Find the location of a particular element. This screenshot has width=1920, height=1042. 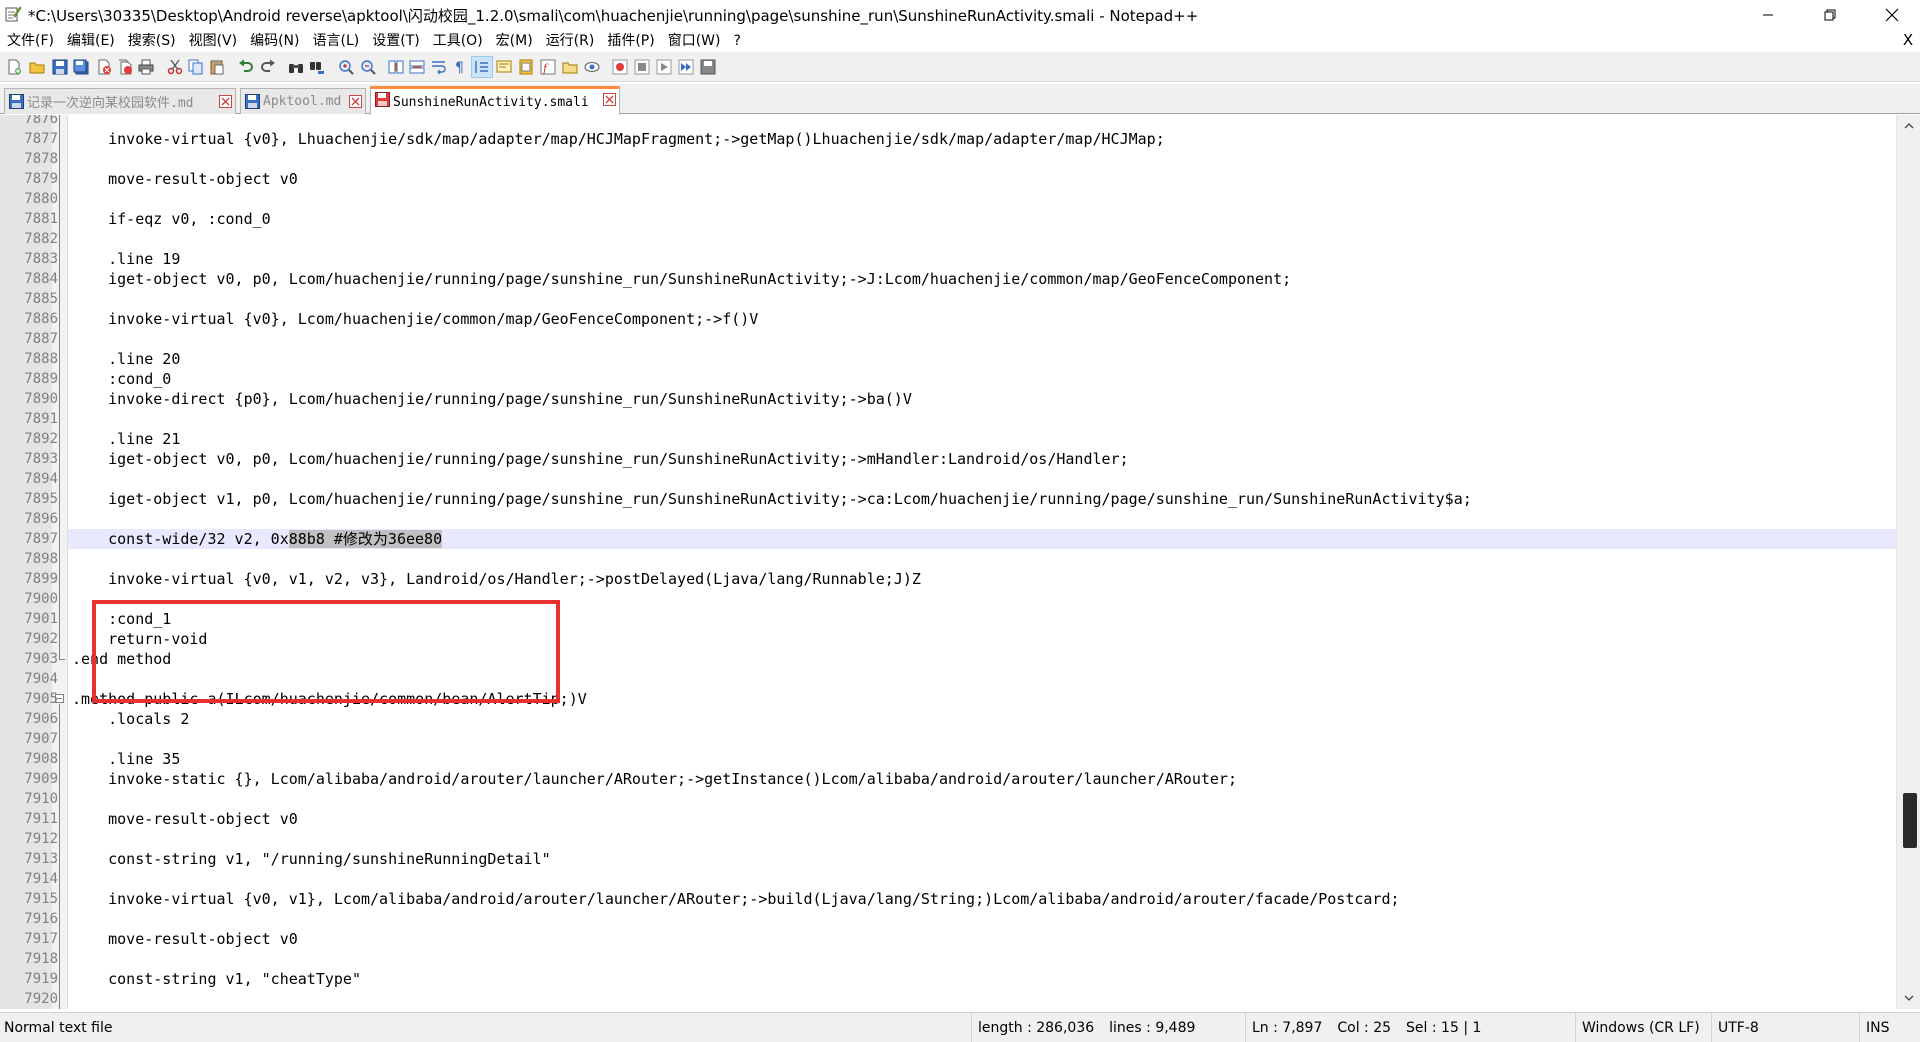

close-window-button is located at coordinates (1892, 15).